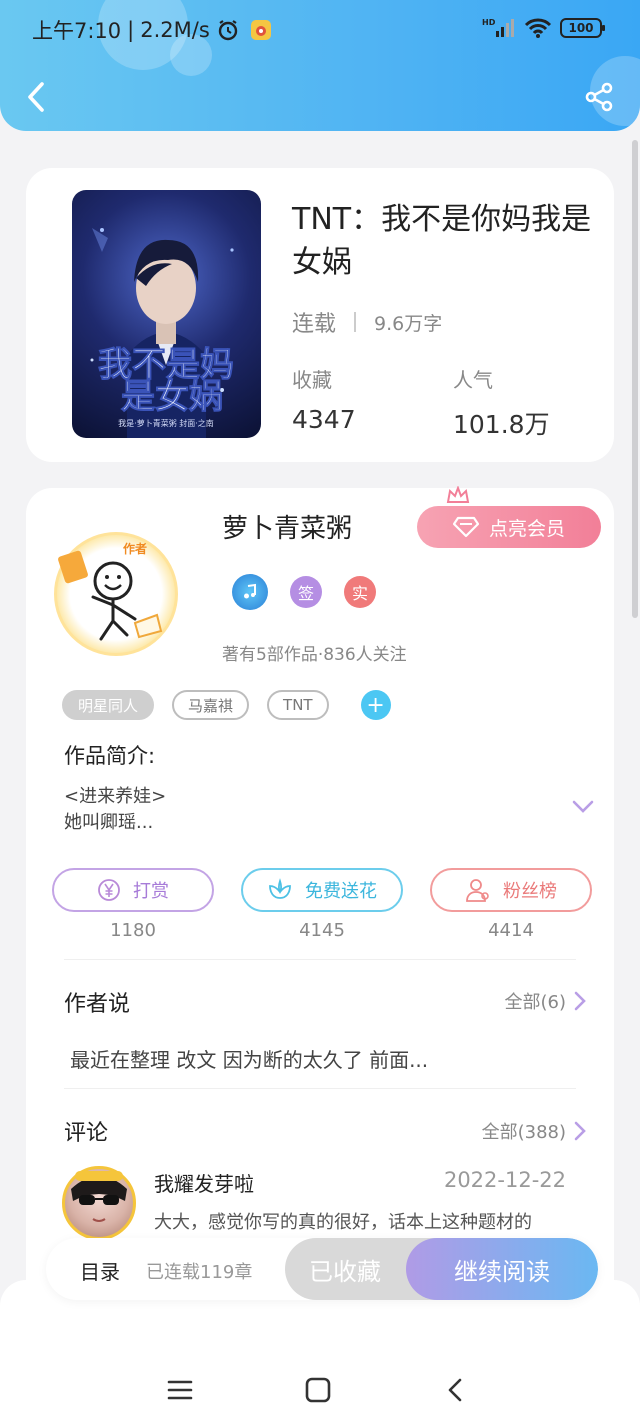 This screenshot has height=1423, width=640. I want to click on verified-badge: 实, so click(360, 592).